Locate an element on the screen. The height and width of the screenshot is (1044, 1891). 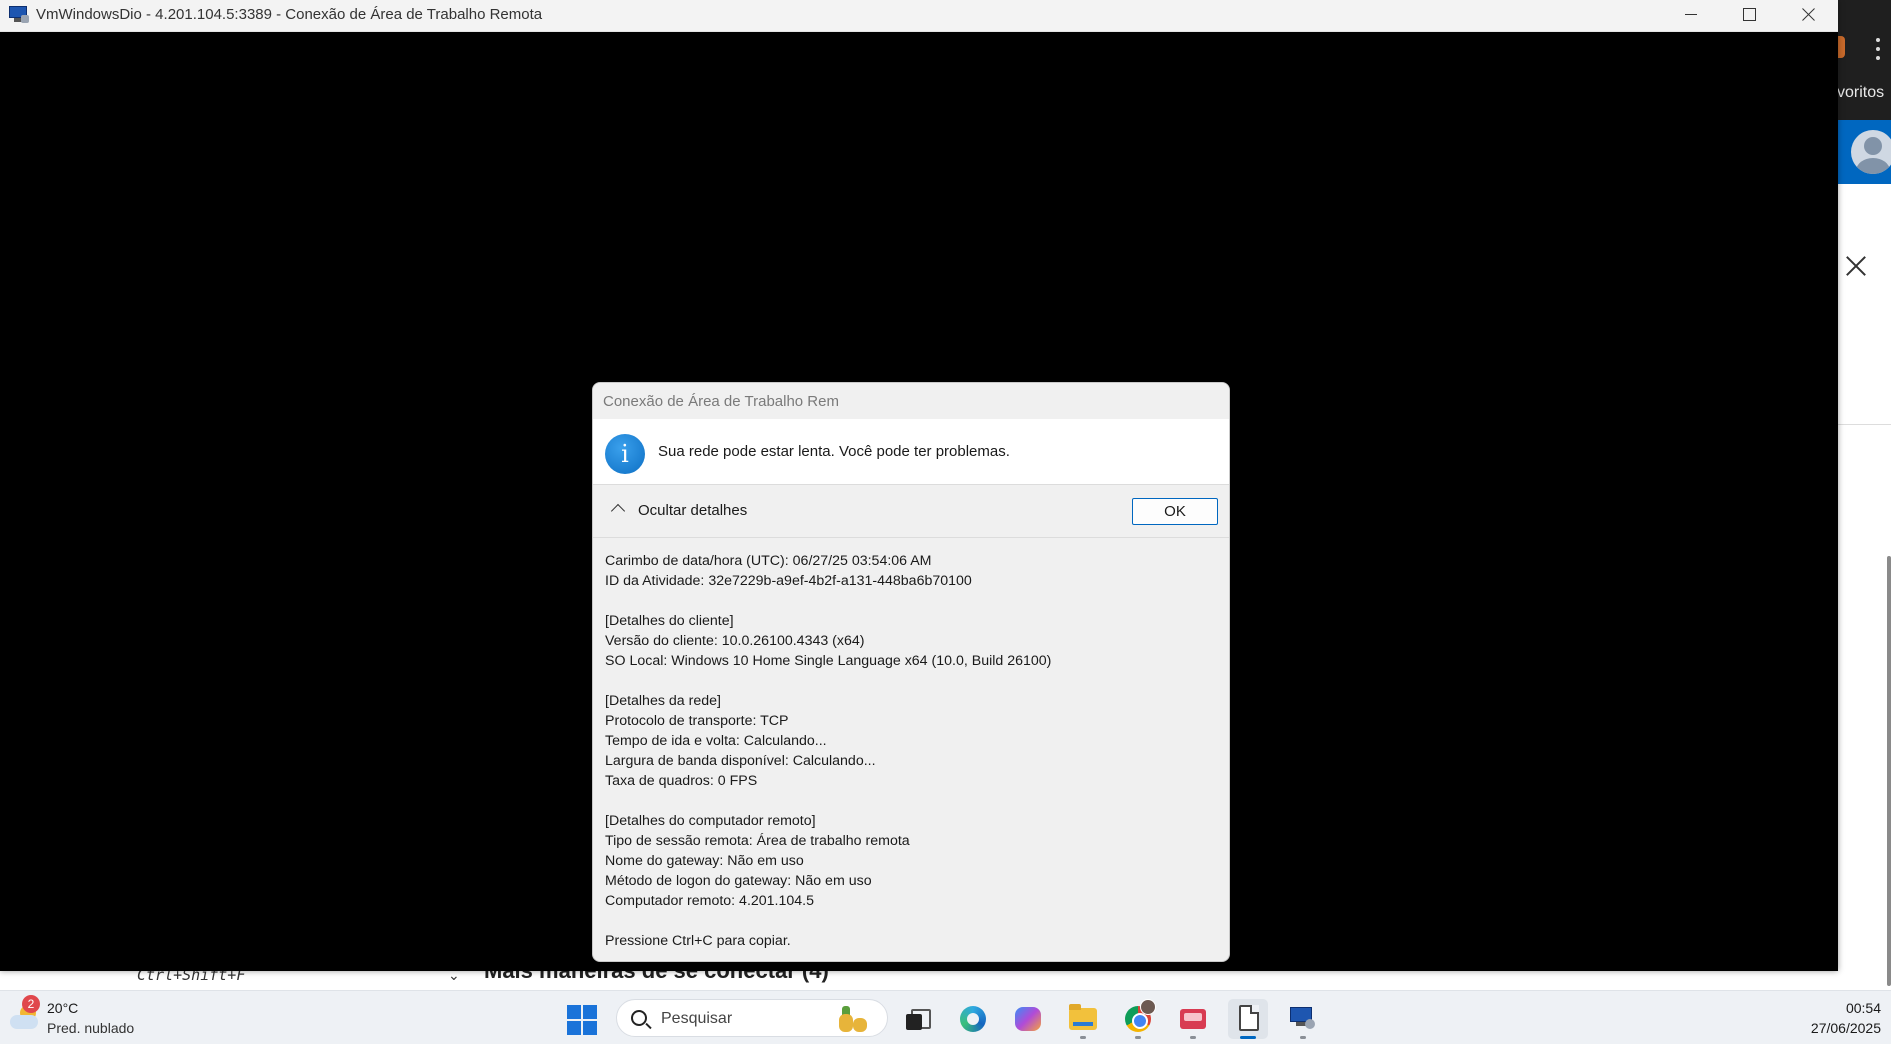
search-input: Pesquisar is located at coordinates (752, 1018).